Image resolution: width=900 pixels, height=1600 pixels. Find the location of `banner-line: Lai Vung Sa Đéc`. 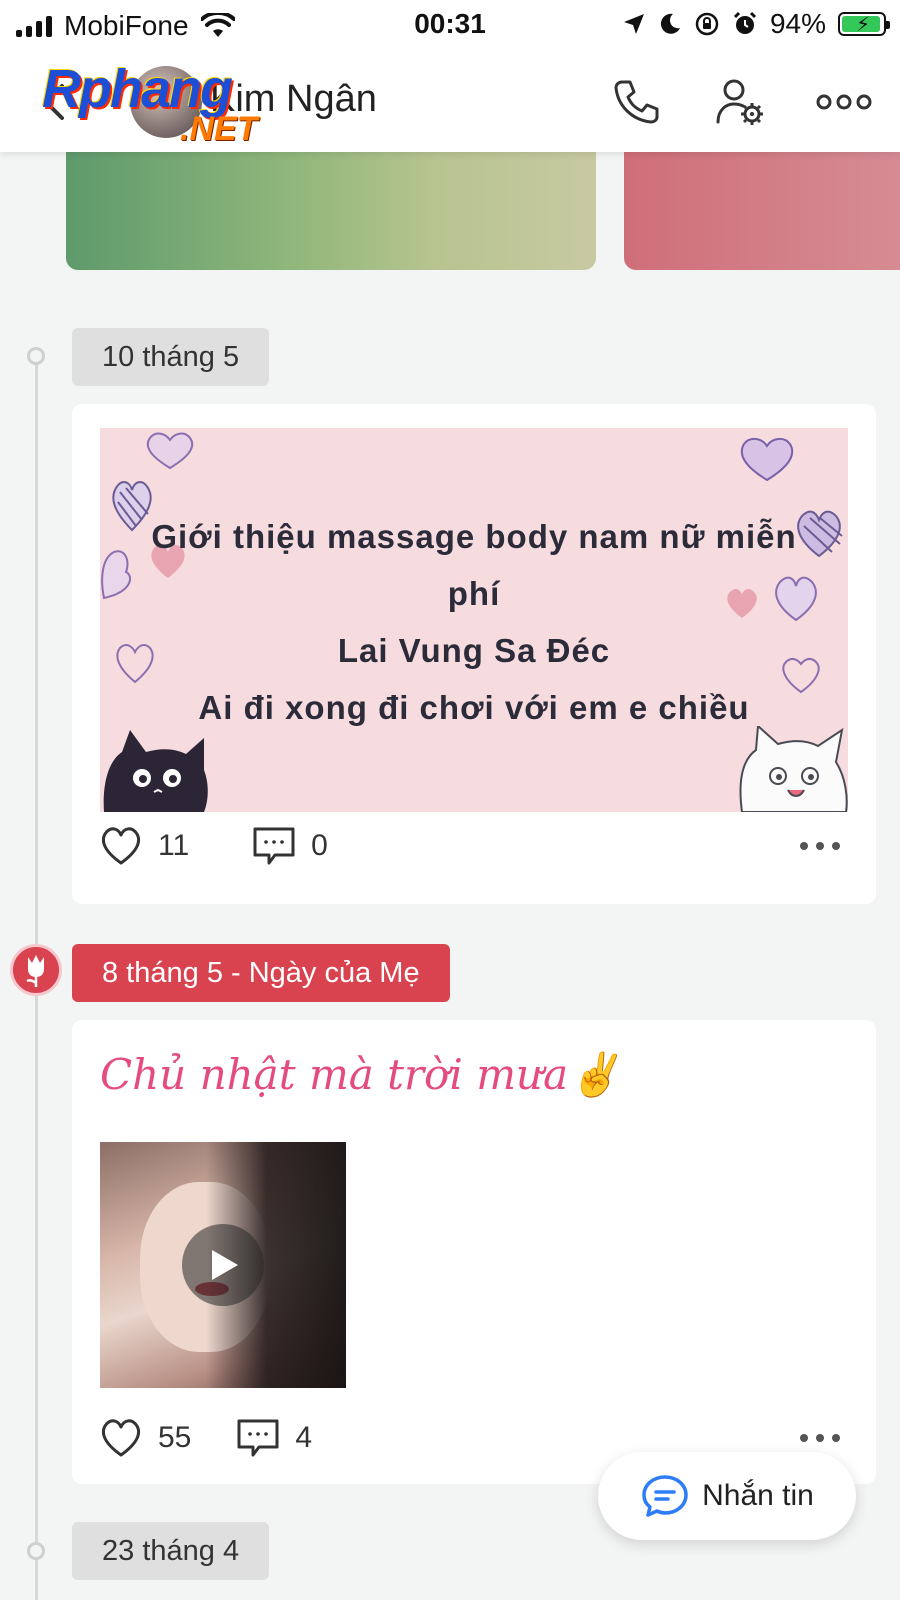

banner-line: Lai Vung Sa Đéc is located at coordinates (474, 650).